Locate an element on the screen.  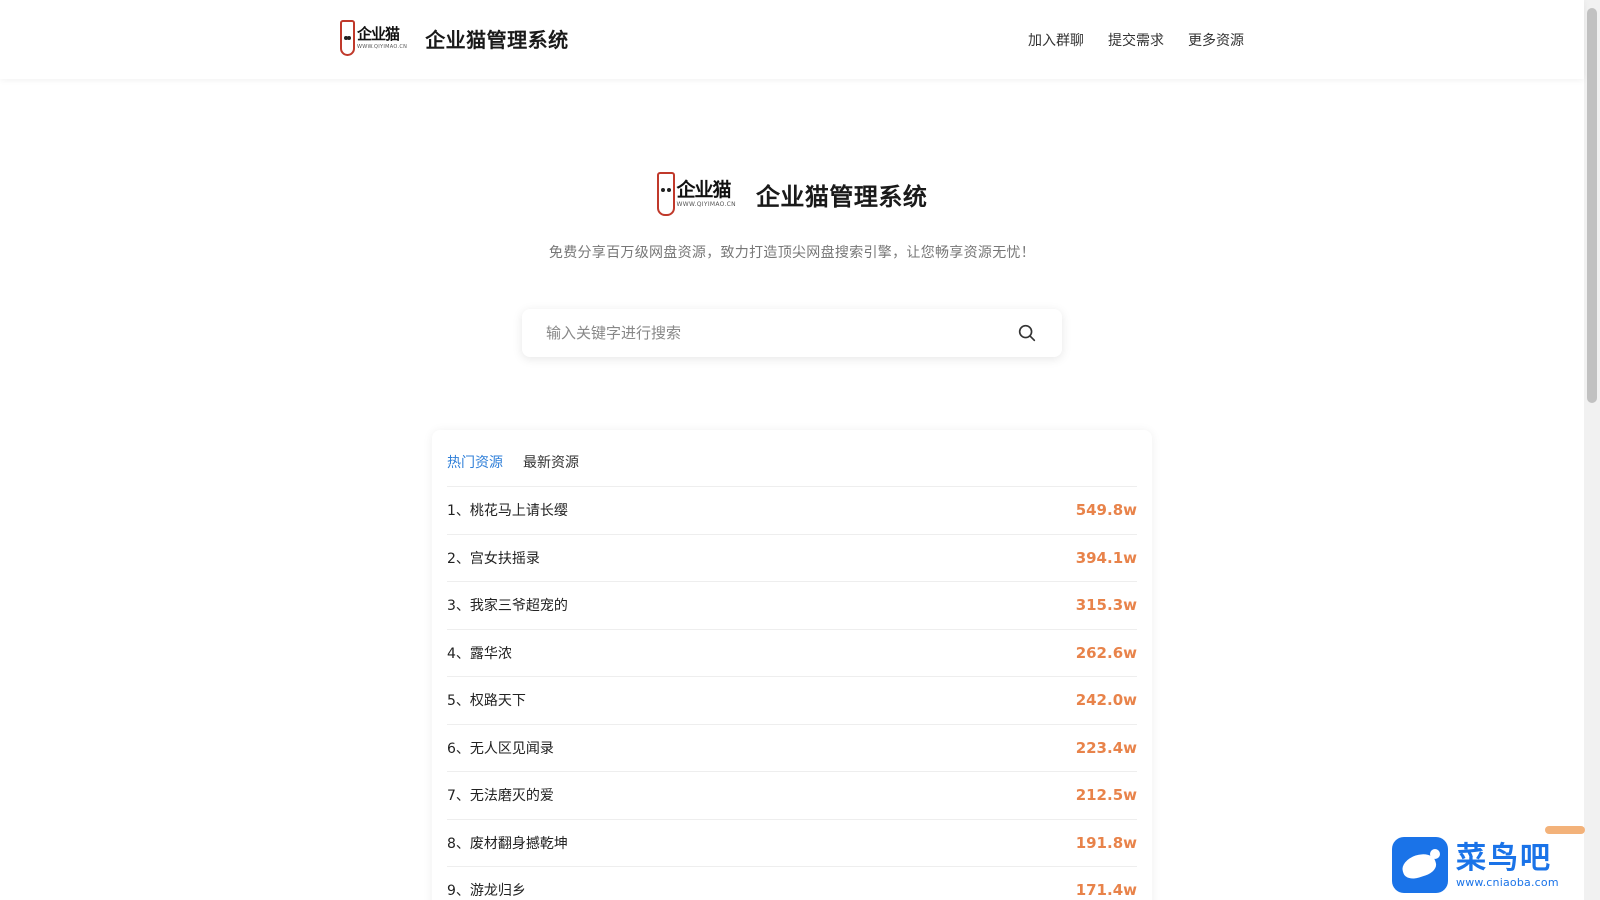
list-item: 5、权路天下 242.0w is located at coordinates (792, 700).